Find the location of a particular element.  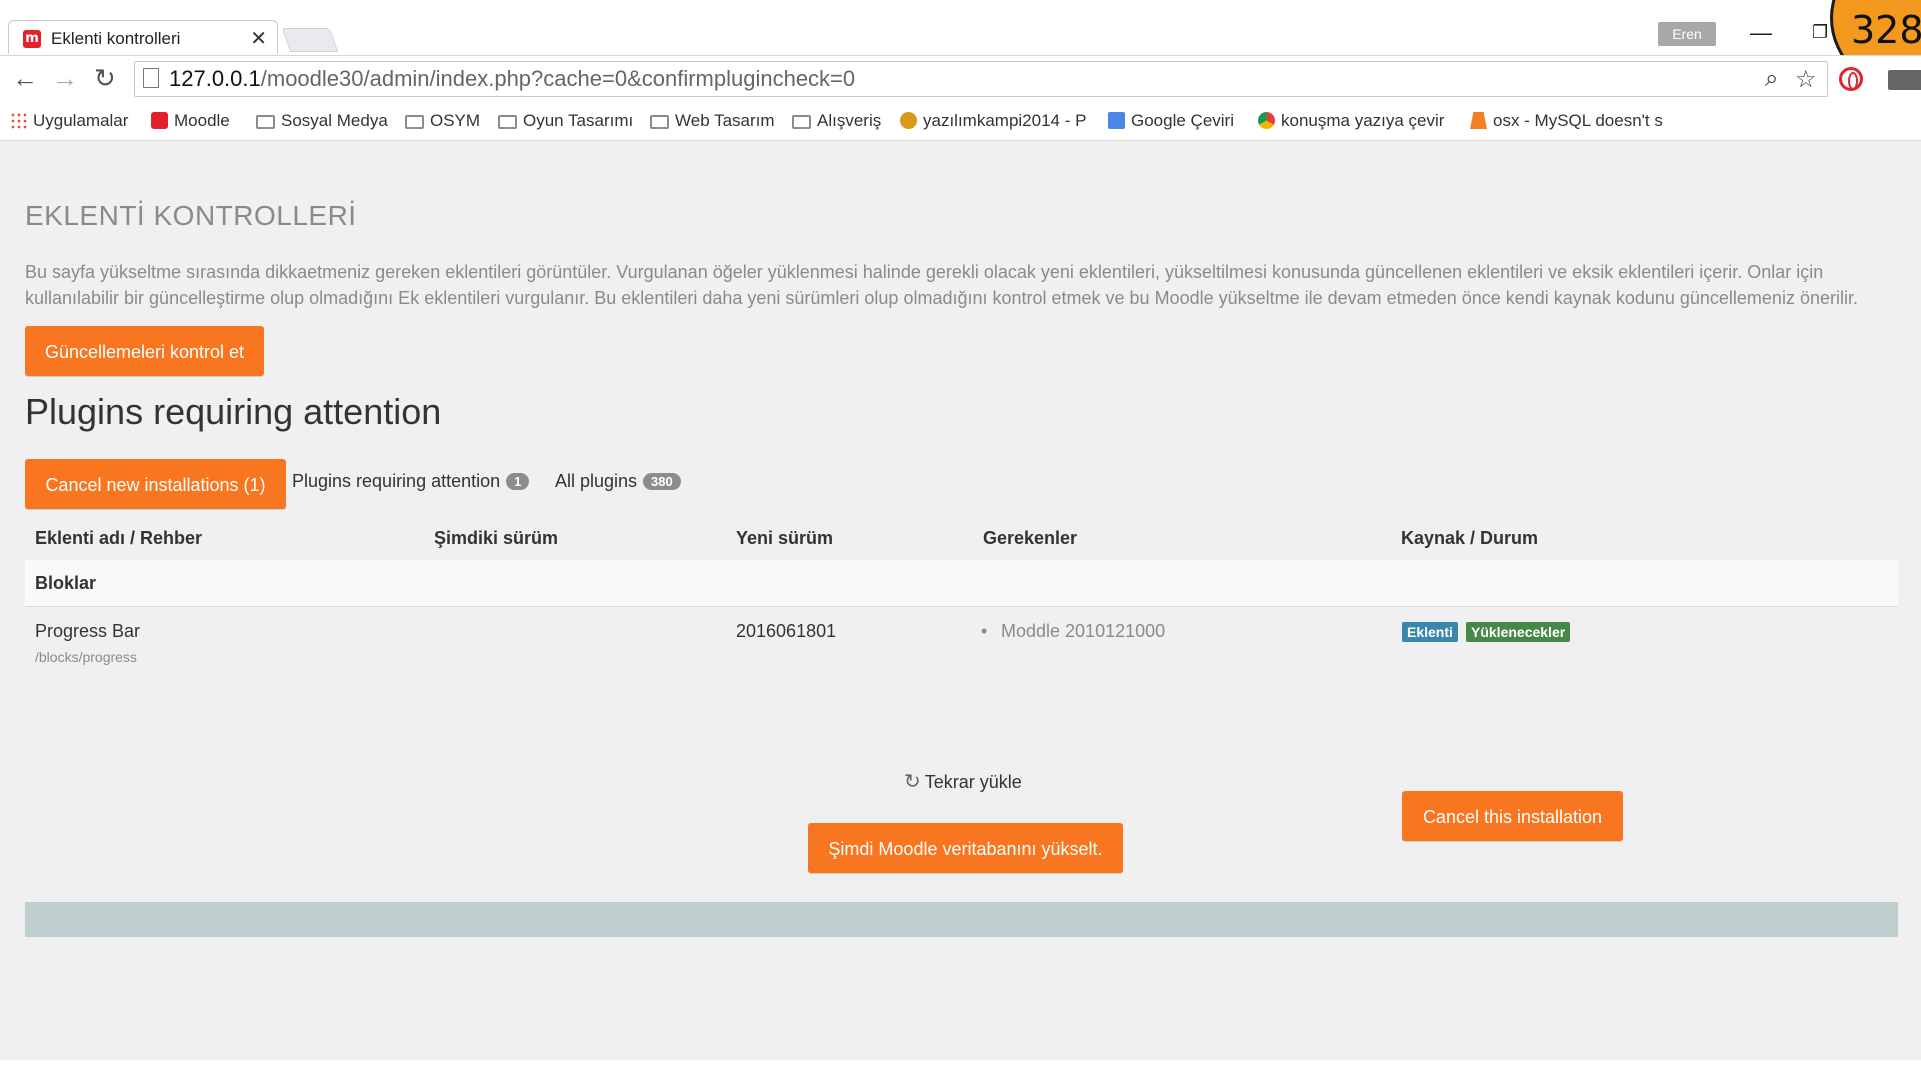

upgrade-database-button: Şimdi Moodle veritabanını yükselt. is located at coordinates (965, 848).